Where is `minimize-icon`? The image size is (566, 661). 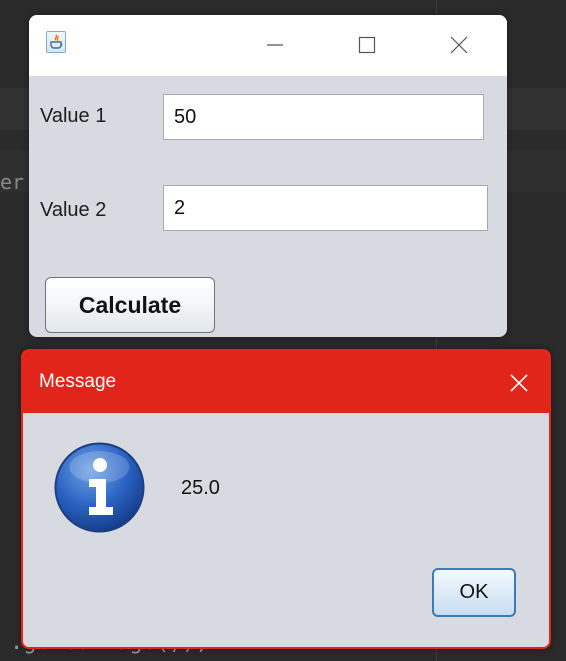
minimize-icon is located at coordinates (275, 45).